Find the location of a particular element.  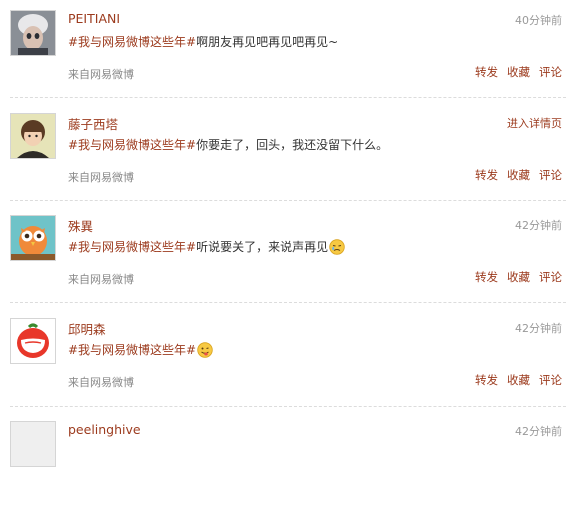

post-content: #我与网易微博这些年# is located at coordinates (140, 349).